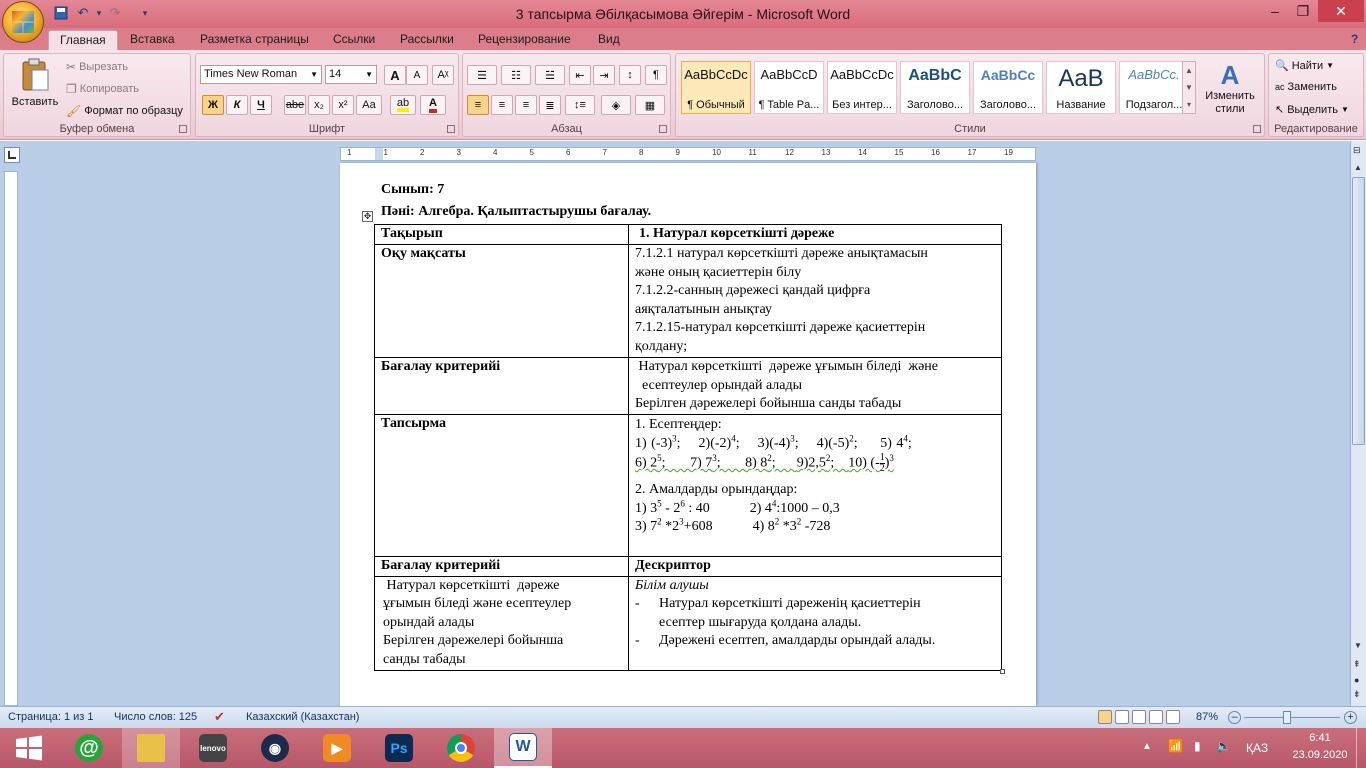 The image size is (1366, 768). What do you see at coordinates (604, 75) in the screenshot?
I see `increase-indent-icon: ⇥` at bounding box center [604, 75].